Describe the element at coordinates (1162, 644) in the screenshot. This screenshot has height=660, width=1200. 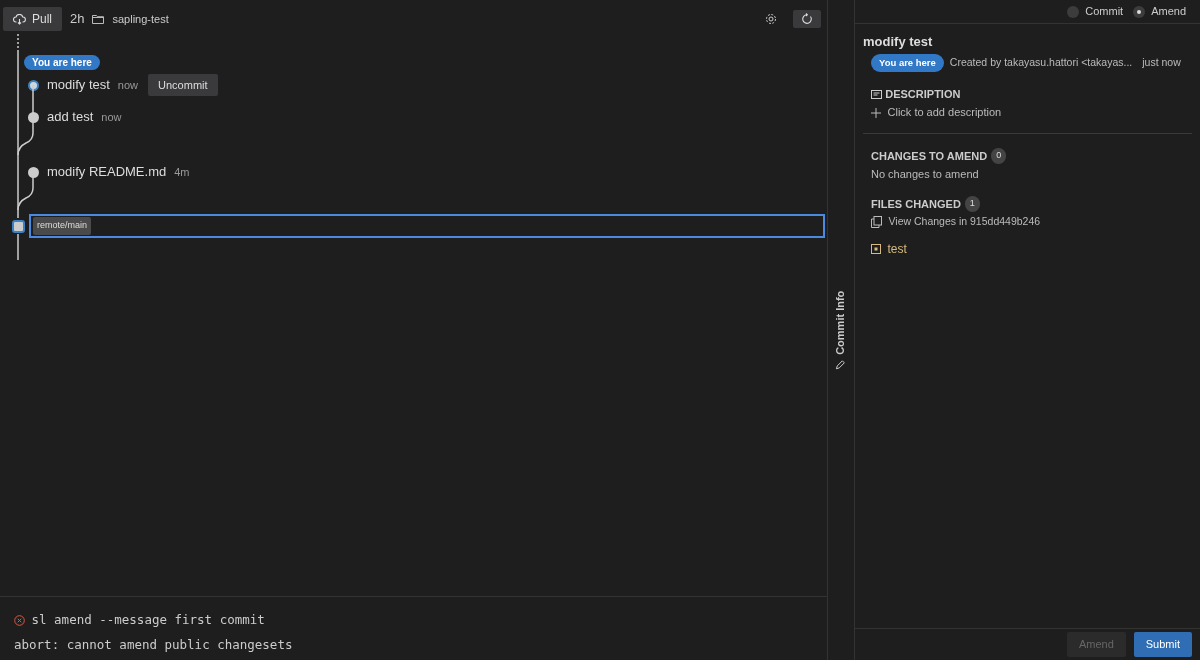
I see `submit-button: Submit` at that location.